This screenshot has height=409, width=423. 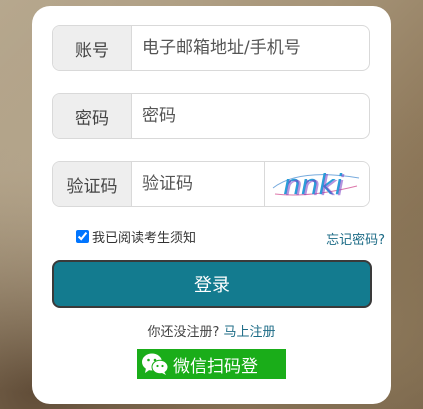 I want to click on captcha-label: 验证码, so click(x=92, y=184).